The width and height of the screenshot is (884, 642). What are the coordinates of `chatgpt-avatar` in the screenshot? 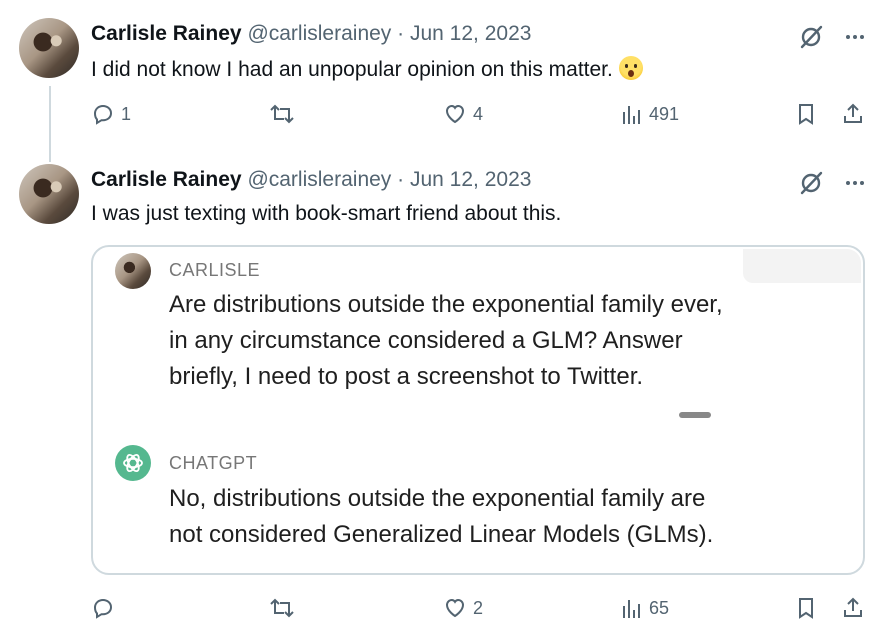 It's located at (133, 463).